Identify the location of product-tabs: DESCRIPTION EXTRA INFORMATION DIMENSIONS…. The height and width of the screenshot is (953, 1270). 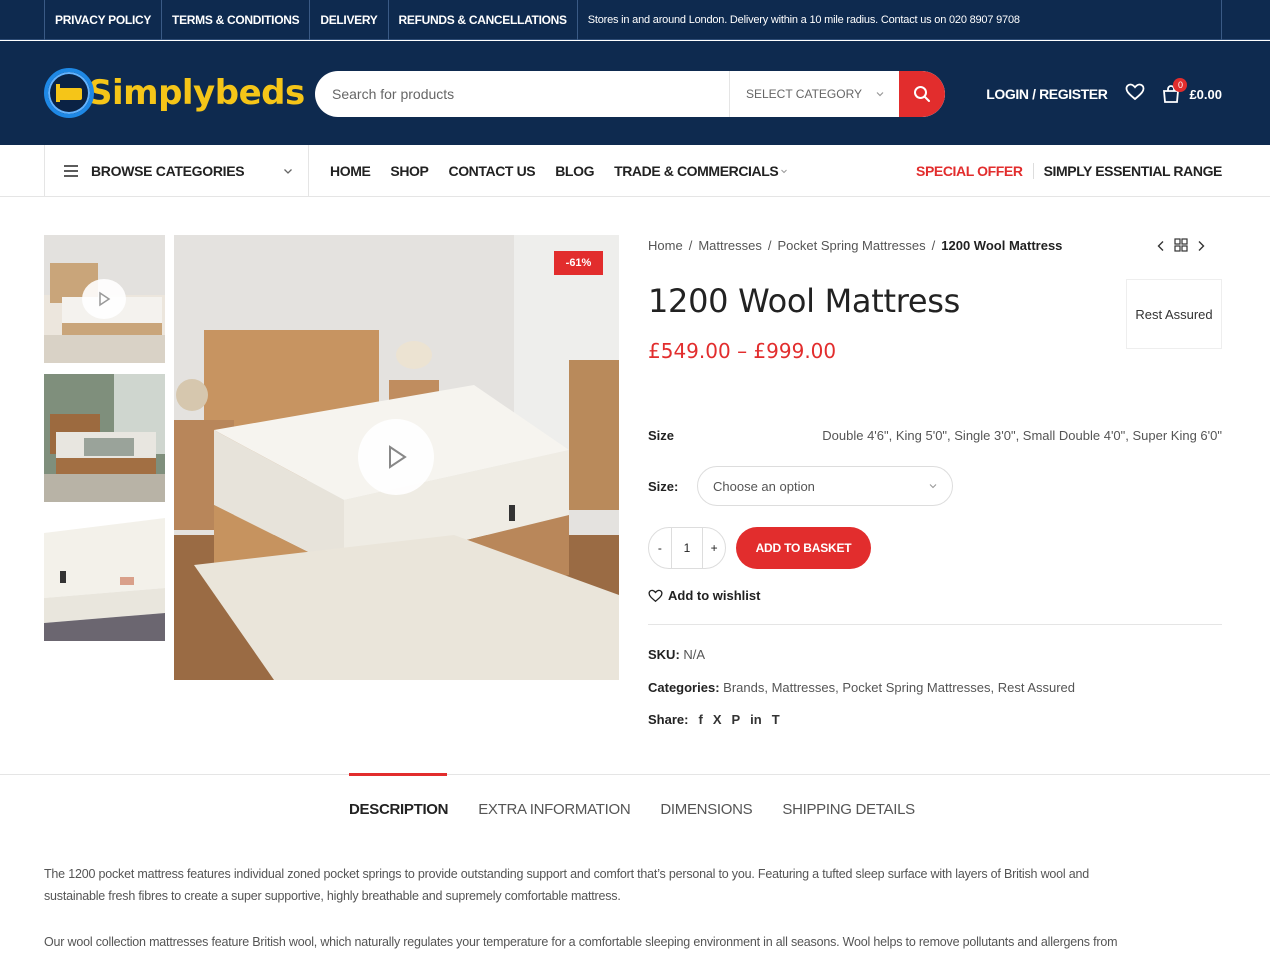
(647, 809).